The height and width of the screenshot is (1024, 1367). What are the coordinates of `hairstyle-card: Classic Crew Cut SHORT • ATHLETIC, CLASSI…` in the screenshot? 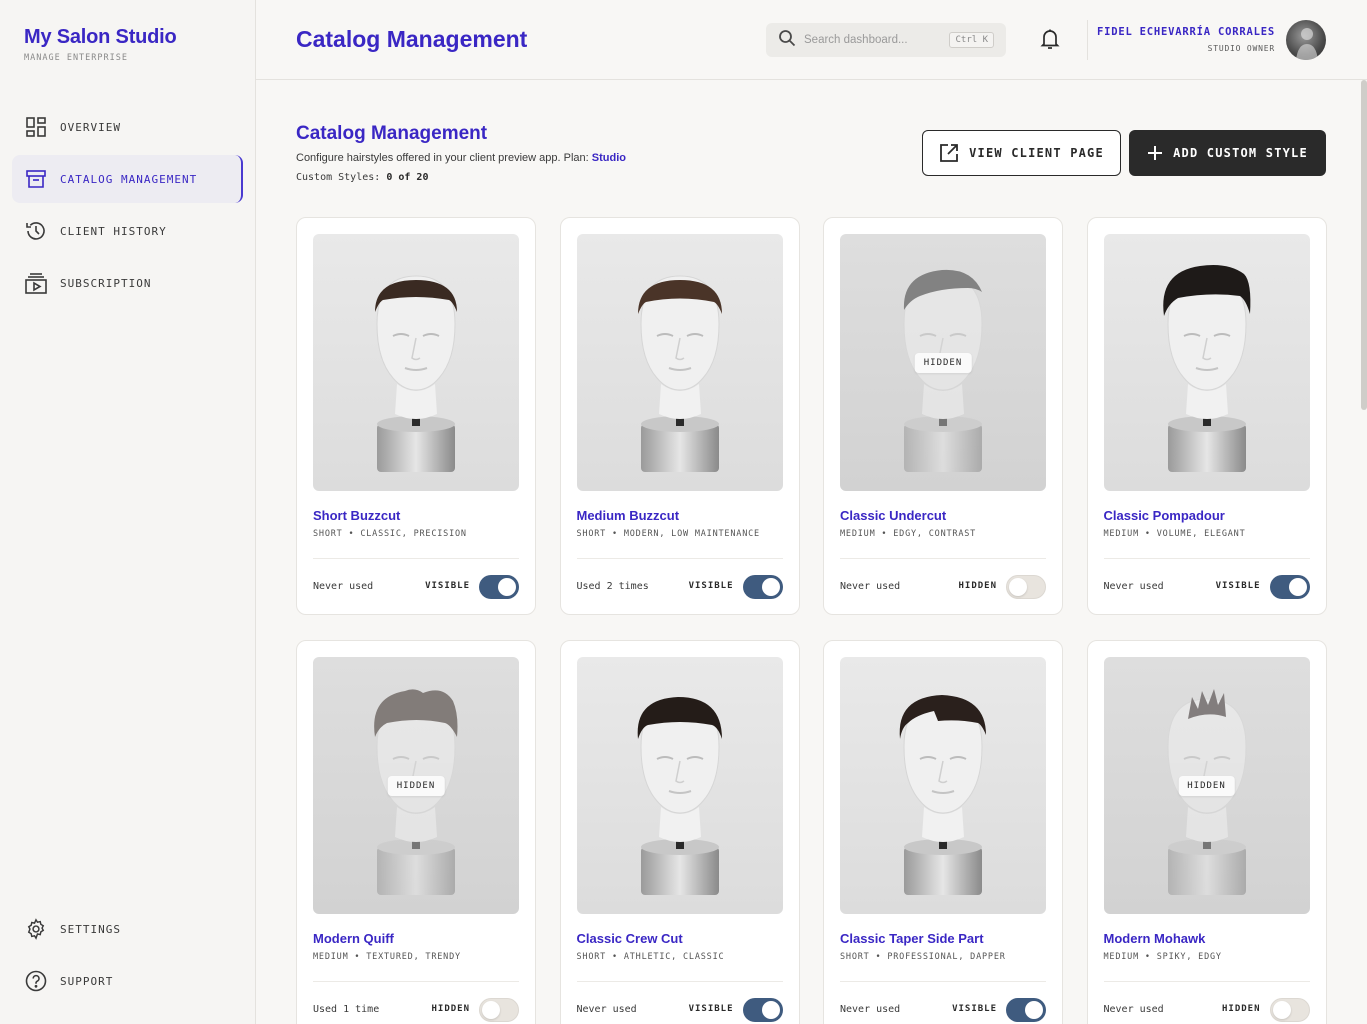 It's located at (679, 832).